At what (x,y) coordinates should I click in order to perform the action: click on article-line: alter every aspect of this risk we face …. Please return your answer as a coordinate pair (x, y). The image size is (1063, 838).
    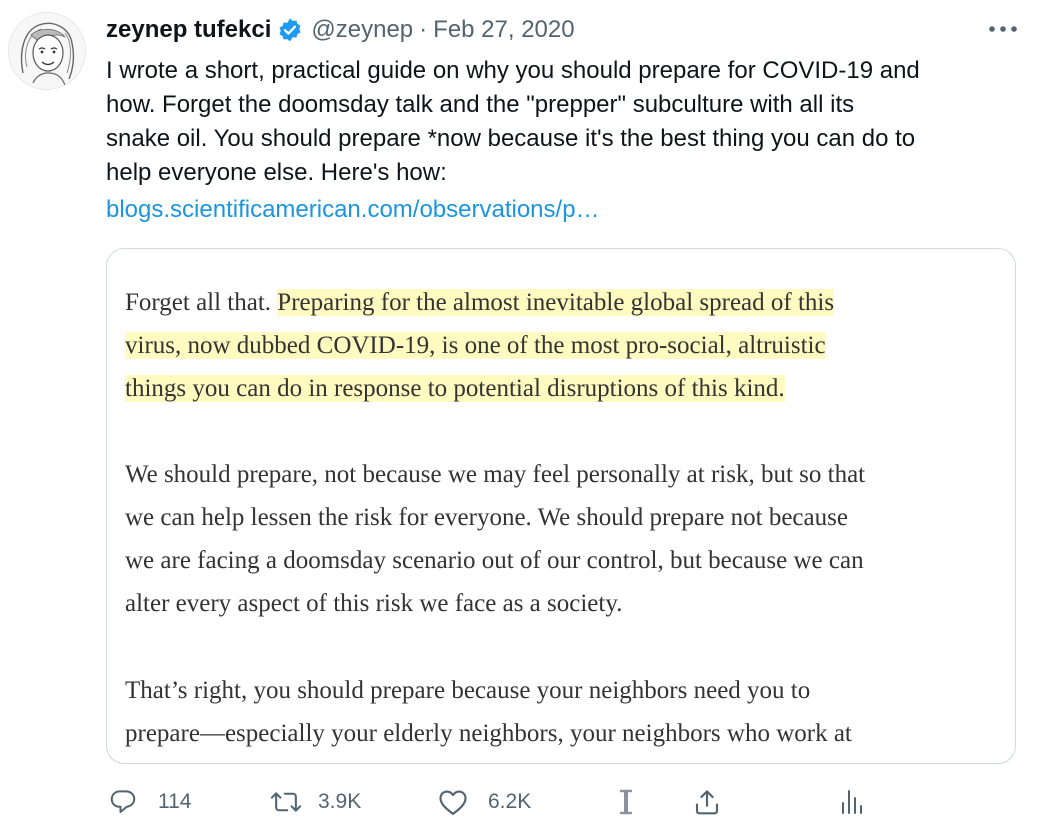
    Looking at the image, I should click on (374, 603).